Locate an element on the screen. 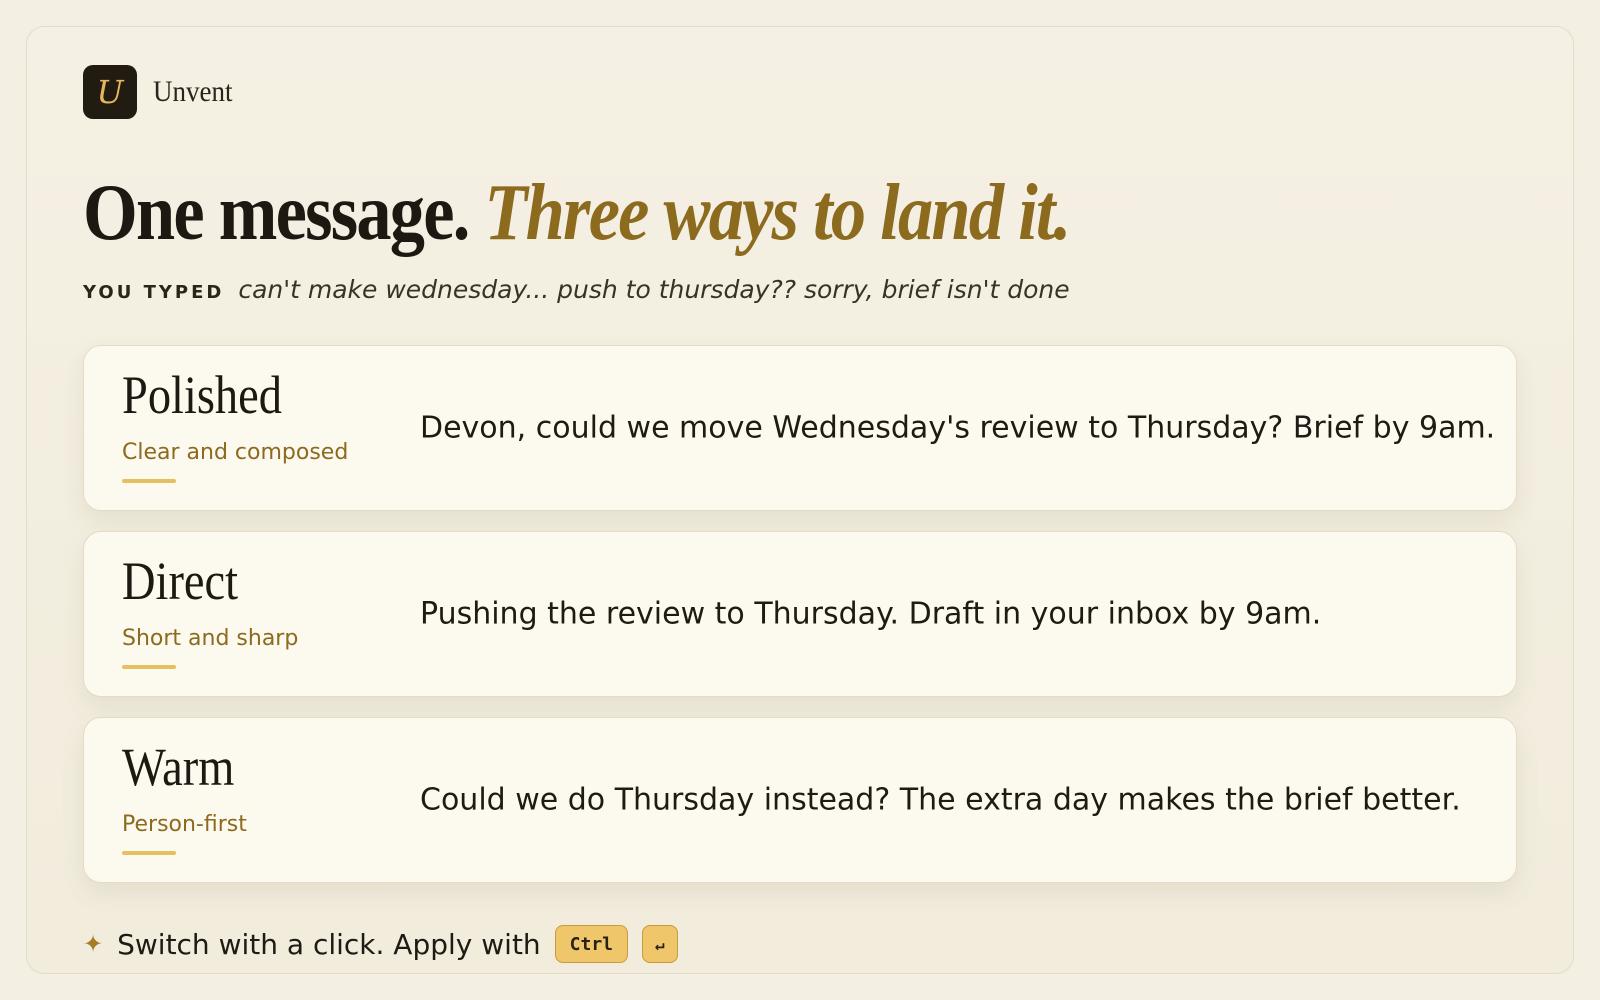  page-title: One message. Three ways to land it. is located at coordinates (577, 213).